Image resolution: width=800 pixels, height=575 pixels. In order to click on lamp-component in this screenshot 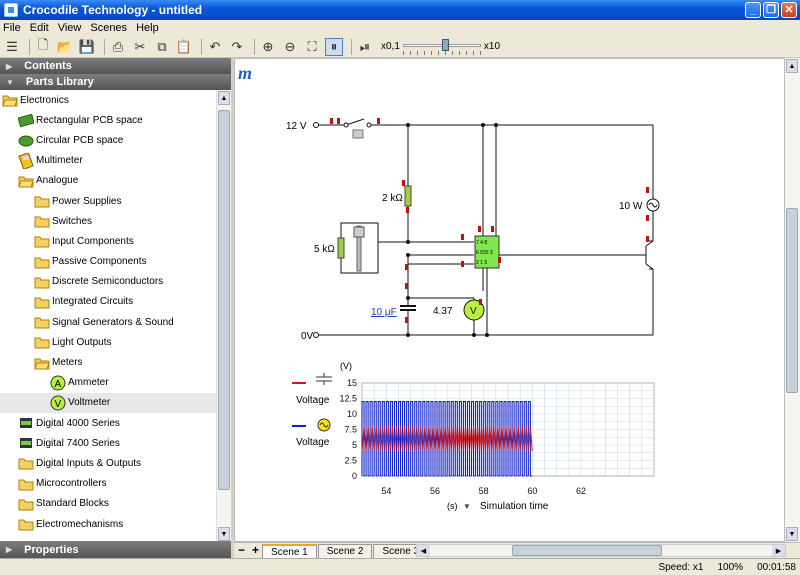, I will do `click(653, 205)`.